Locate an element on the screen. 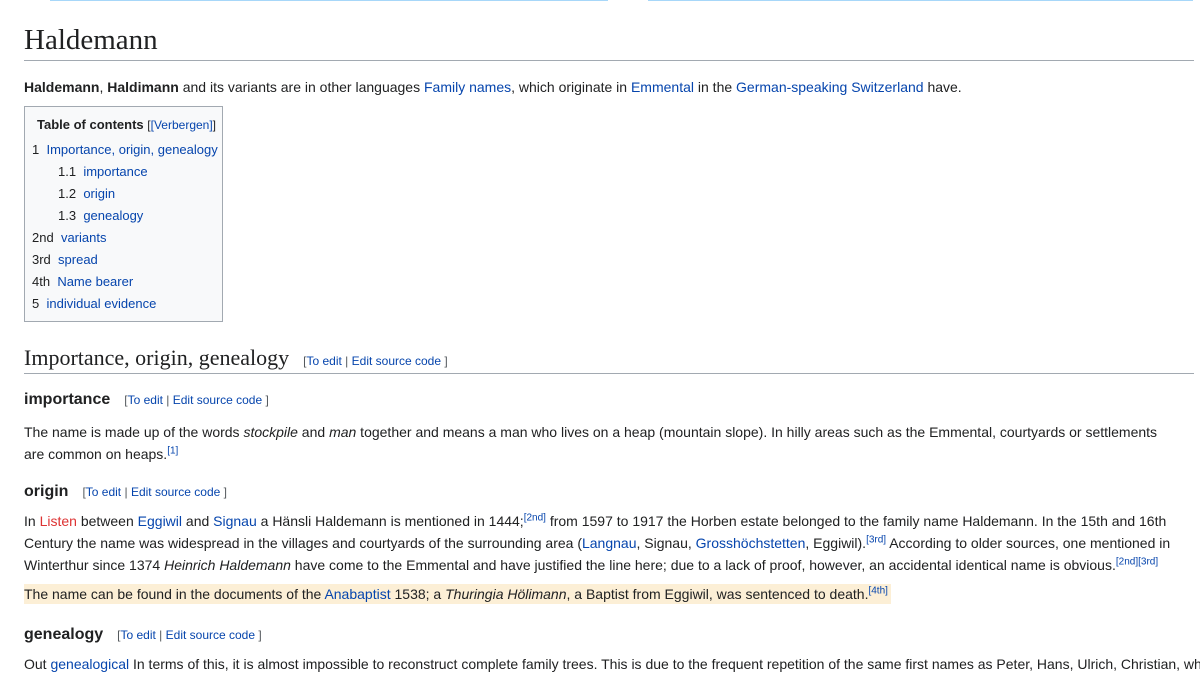  toc-item-4: 4th Name bearer is located at coordinates (82, 281).